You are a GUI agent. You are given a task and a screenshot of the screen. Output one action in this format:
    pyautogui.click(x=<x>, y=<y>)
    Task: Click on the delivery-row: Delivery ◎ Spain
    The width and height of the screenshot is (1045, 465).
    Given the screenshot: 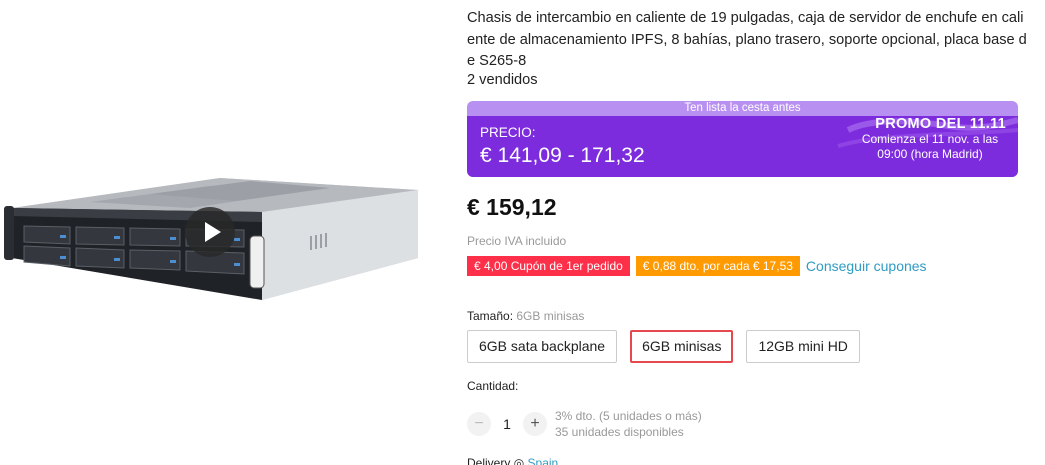 What is the action you would take?
    pyautogui.click(x=512, y=460)
    